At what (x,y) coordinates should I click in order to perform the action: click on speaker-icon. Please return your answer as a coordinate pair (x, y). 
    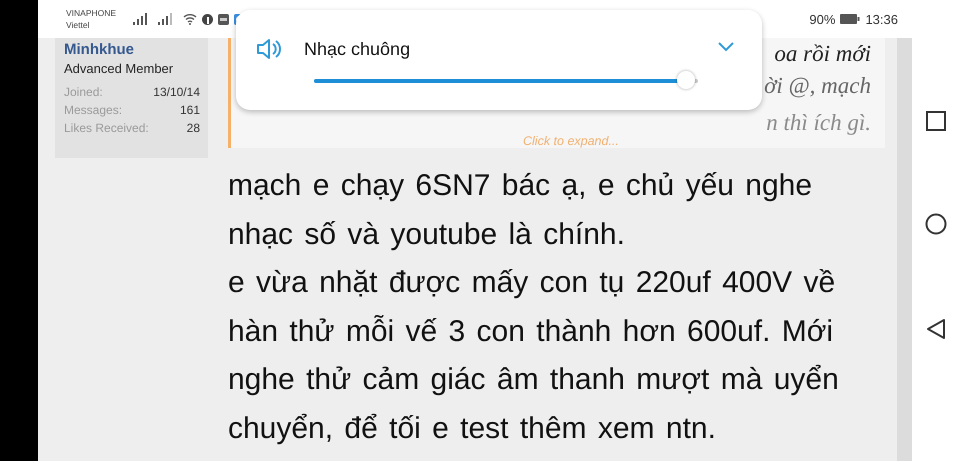
    Looking at the image, I should click on (269, 49).